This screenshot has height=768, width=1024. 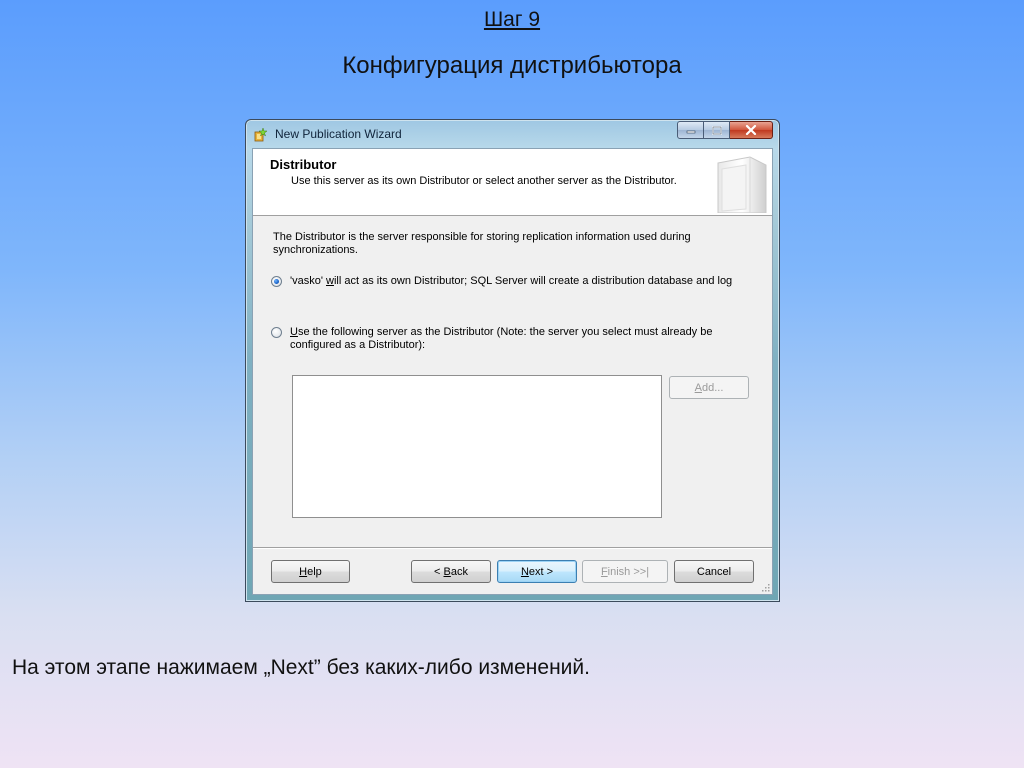 What do you see at coordinates (604, 571) in the screenshot?
I see `finish-mnemonic: F` at bounding box center [604, 571].